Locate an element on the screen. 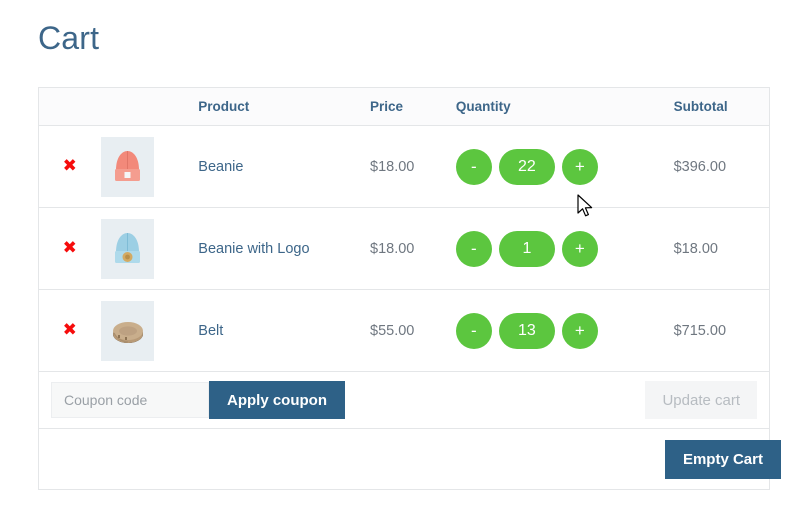  cart-table-header-row: Product Price Quantity Subtotal is located at coordinates (404, 106).